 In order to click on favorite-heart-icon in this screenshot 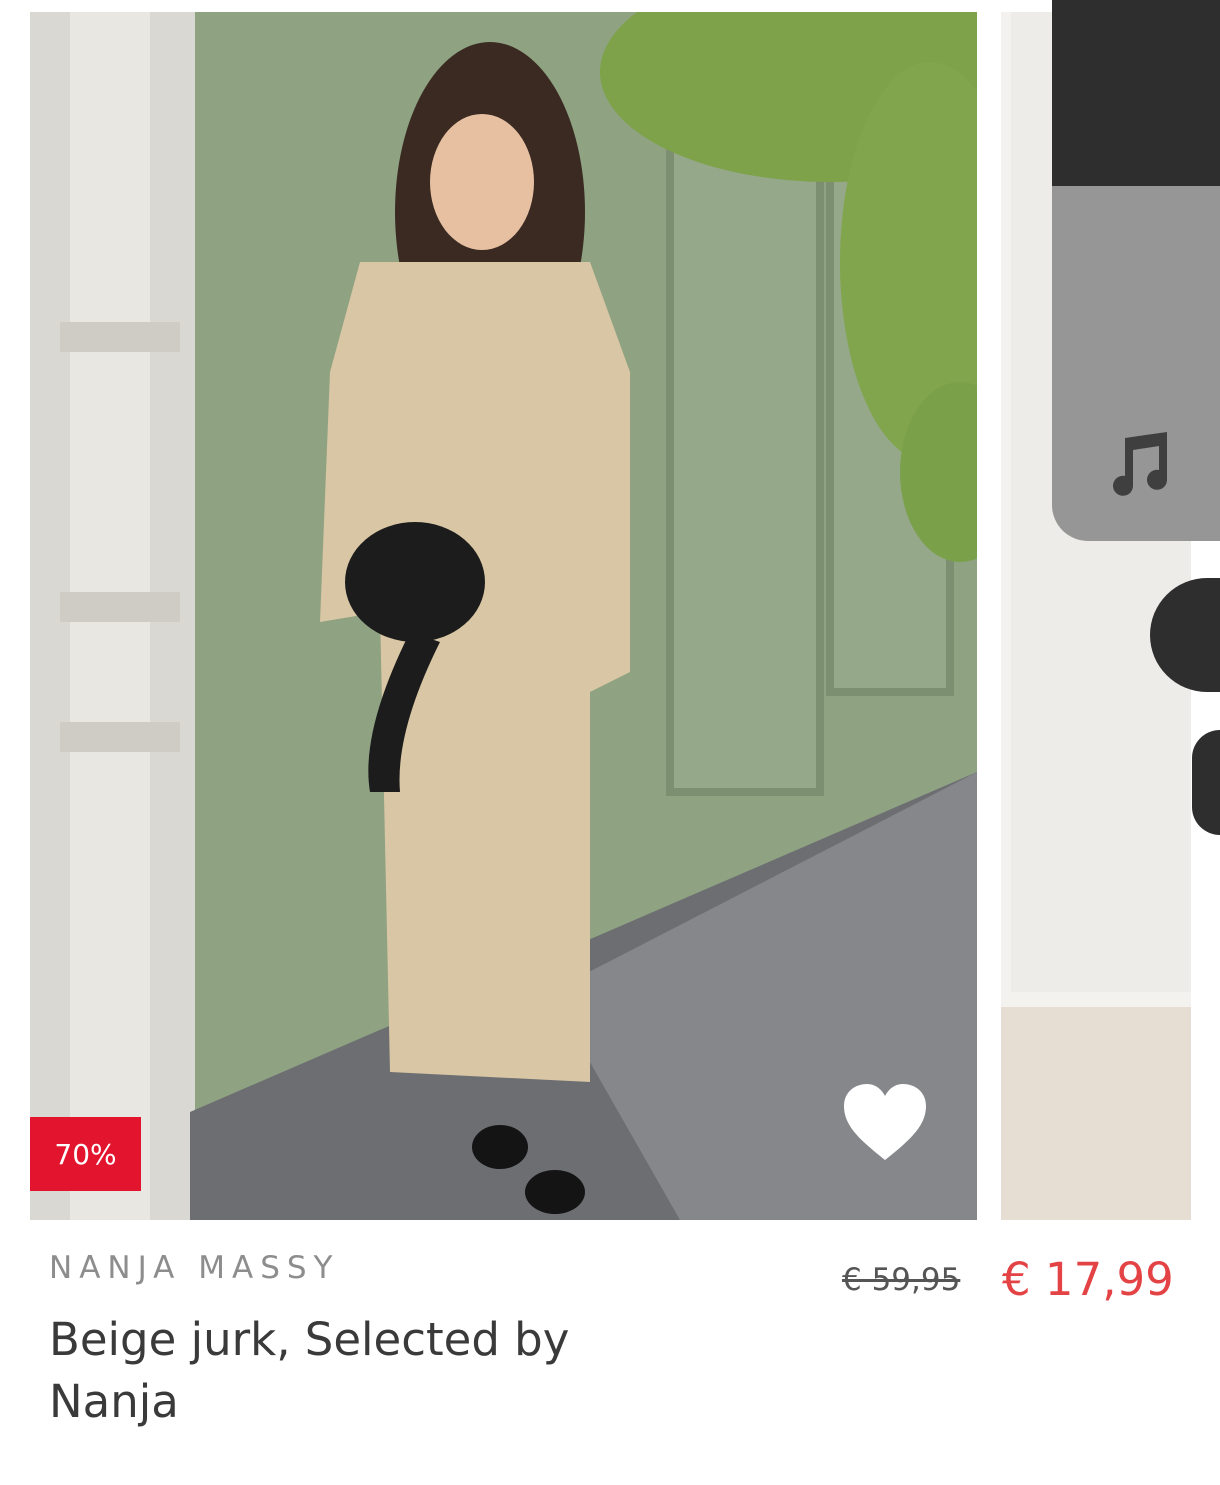, I will do `click(885, 1122)`.